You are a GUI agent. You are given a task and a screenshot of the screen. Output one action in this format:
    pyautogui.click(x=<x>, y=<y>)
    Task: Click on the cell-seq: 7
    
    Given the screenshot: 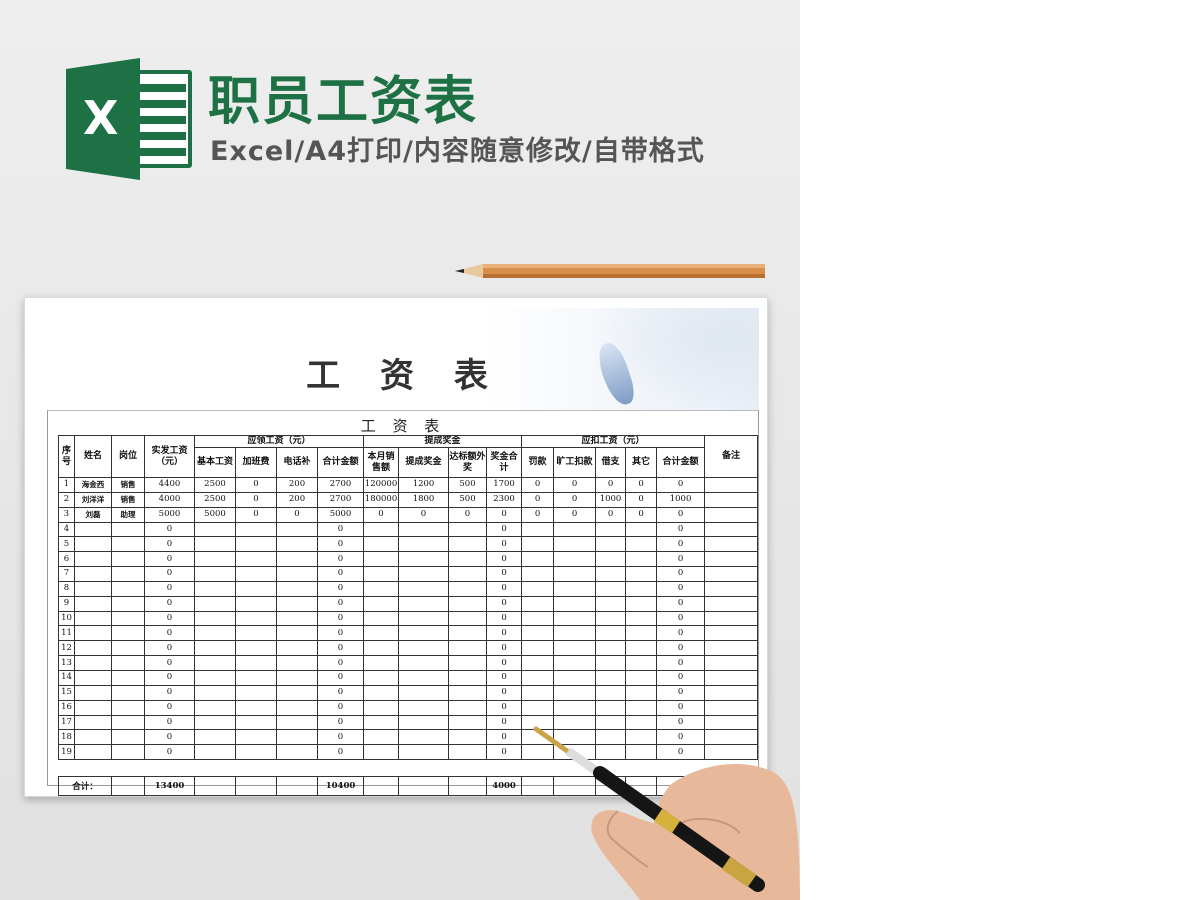 What is the action you would take?
    pyautogui.click(x=66, y=574)
    